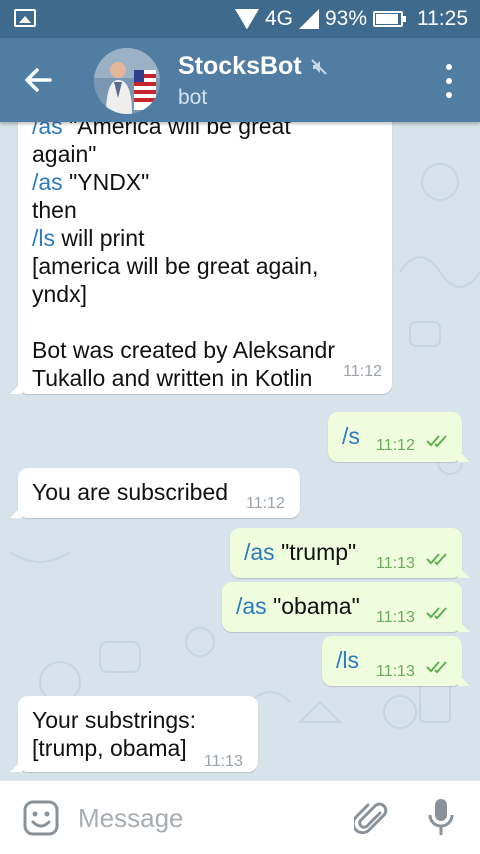 The height and width of the screenshot is (854, 480). Describe the element at coordinates (449, 81) in the screenshot. I see `more-vert-icon` at that location.